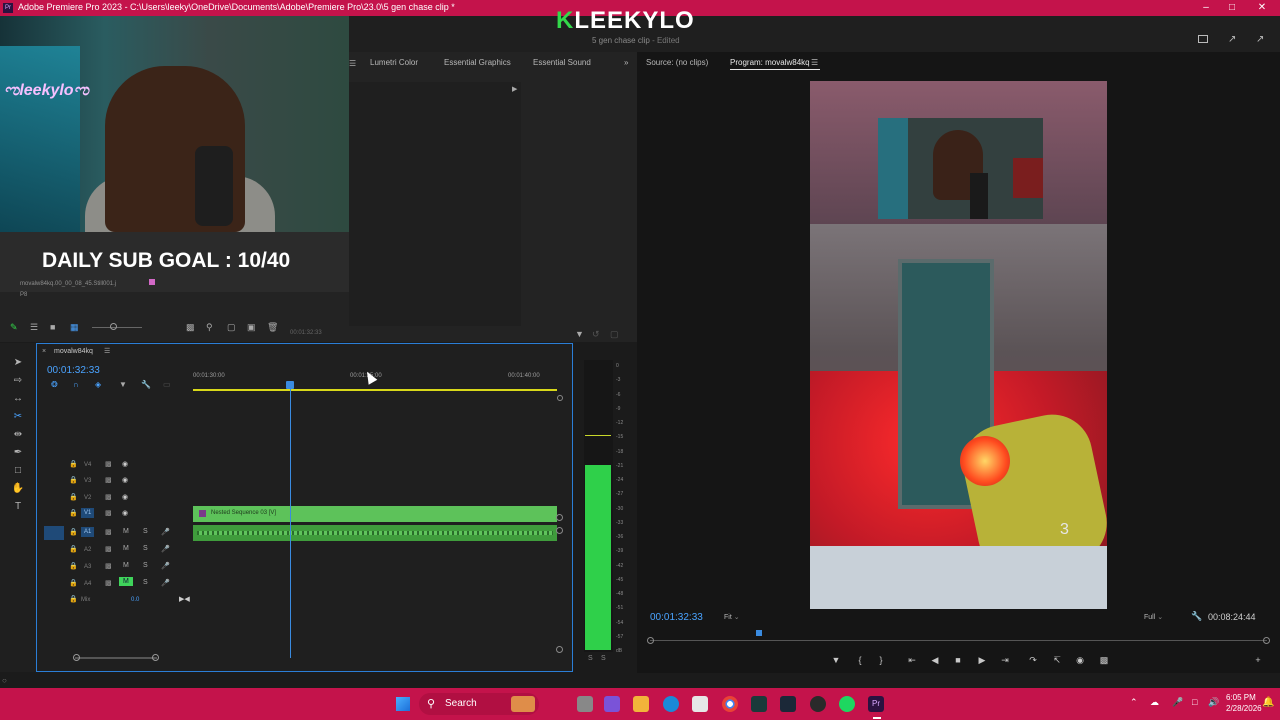 This screenshot has height=720, width=1280. Describe the element at coordinates (700, 704) in the screenshot. I see `store-icon` at that location.